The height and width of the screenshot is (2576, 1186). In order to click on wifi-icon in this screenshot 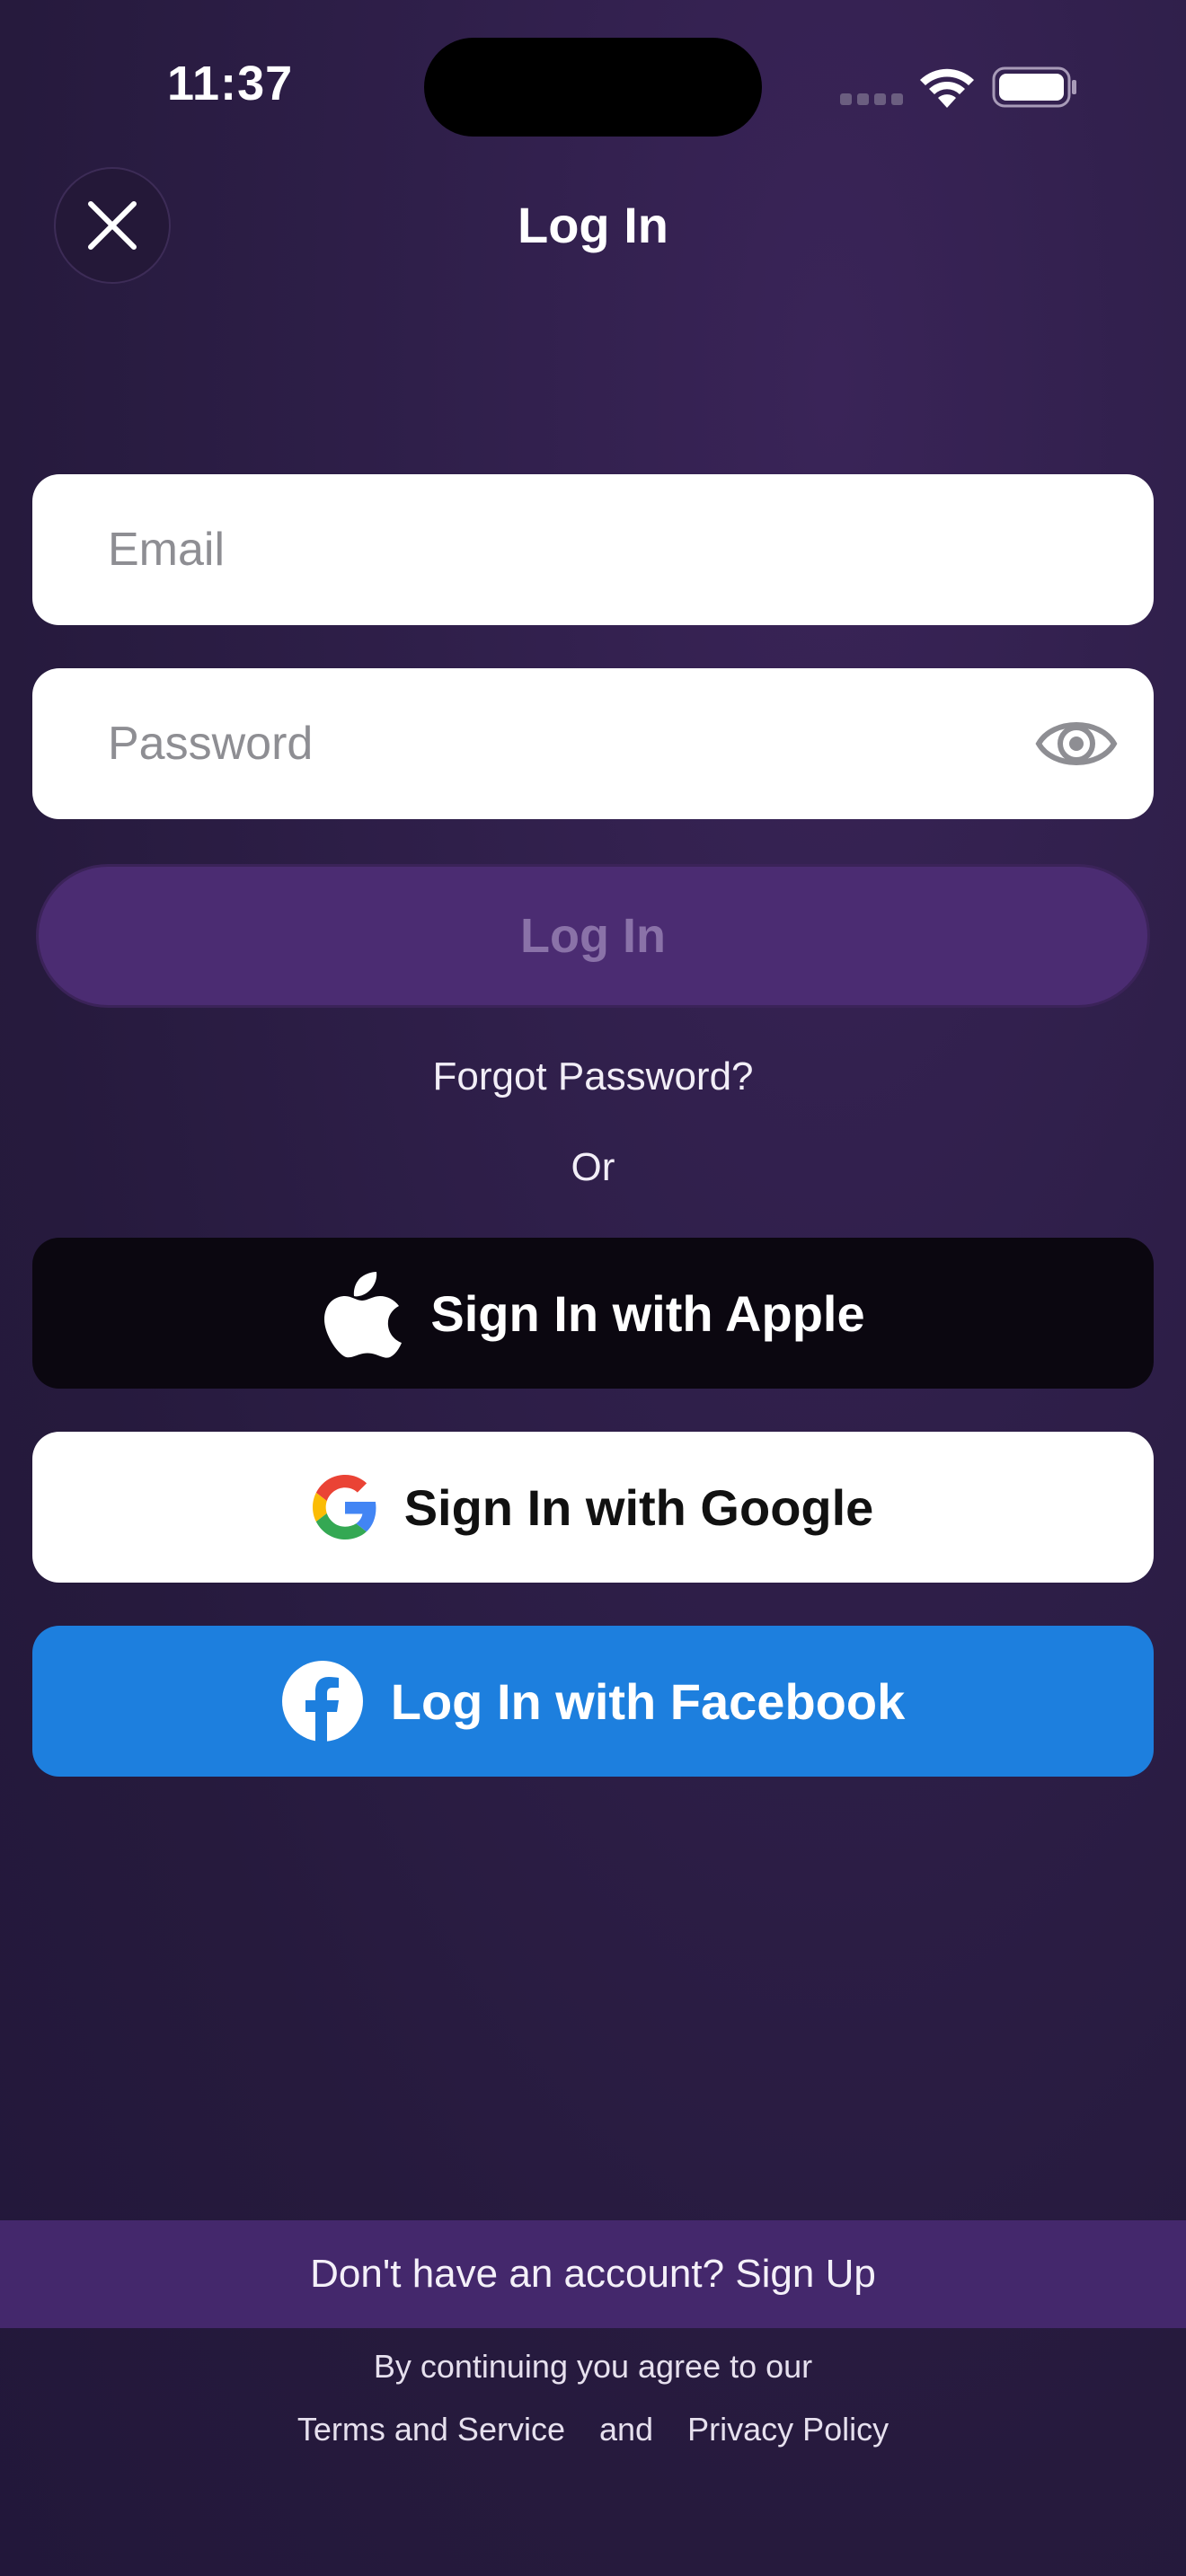, I will do `click(947, 87)`.